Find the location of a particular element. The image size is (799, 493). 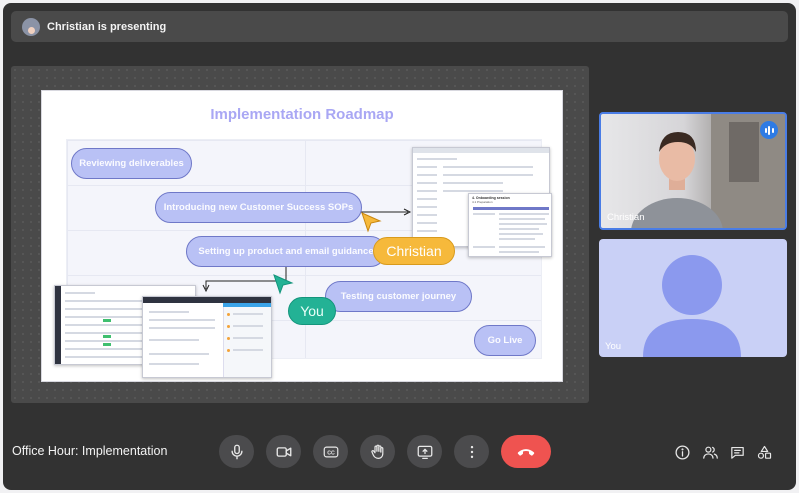

share-screen-icon is located at coordinates (424, 452).